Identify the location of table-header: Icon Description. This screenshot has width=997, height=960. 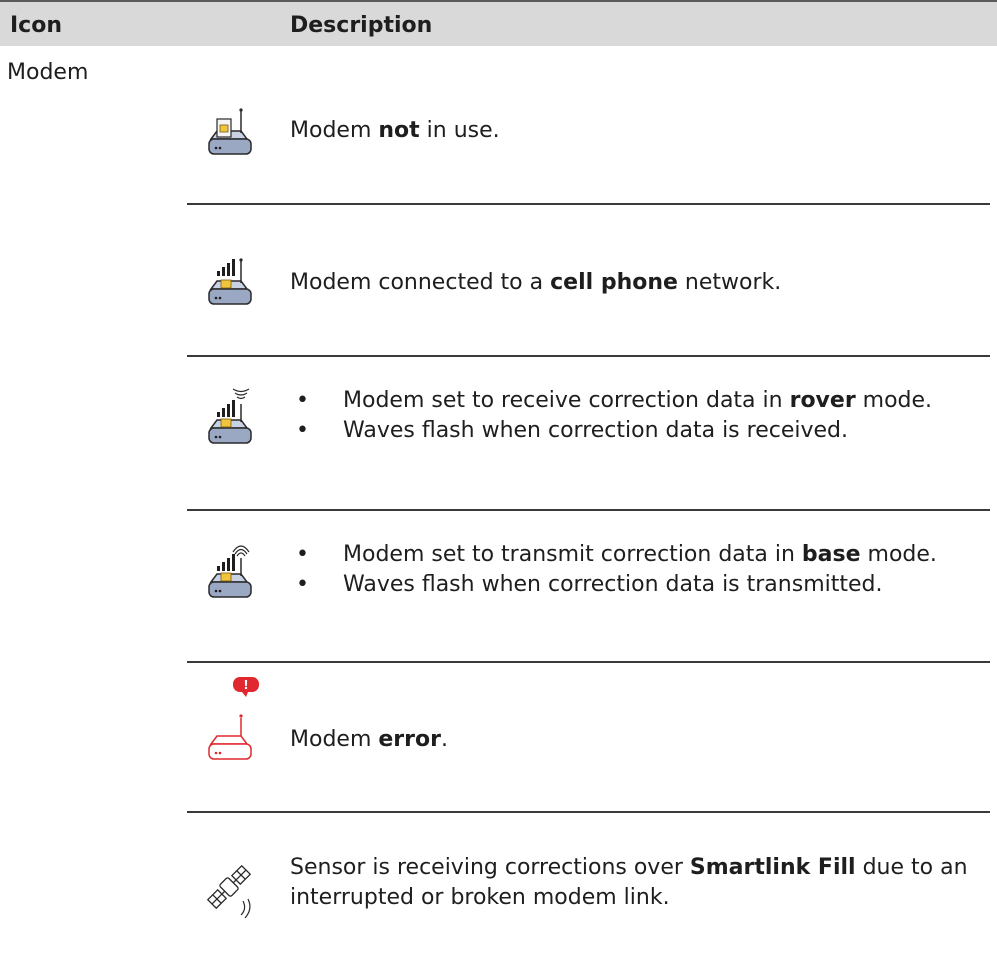
(498, 23).